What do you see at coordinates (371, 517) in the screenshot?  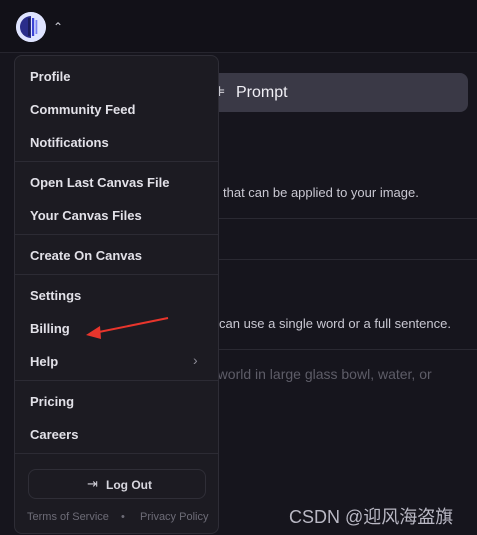 I see `watermark: CSDN @迎风海盗旗` at bounding box center [371, 517].